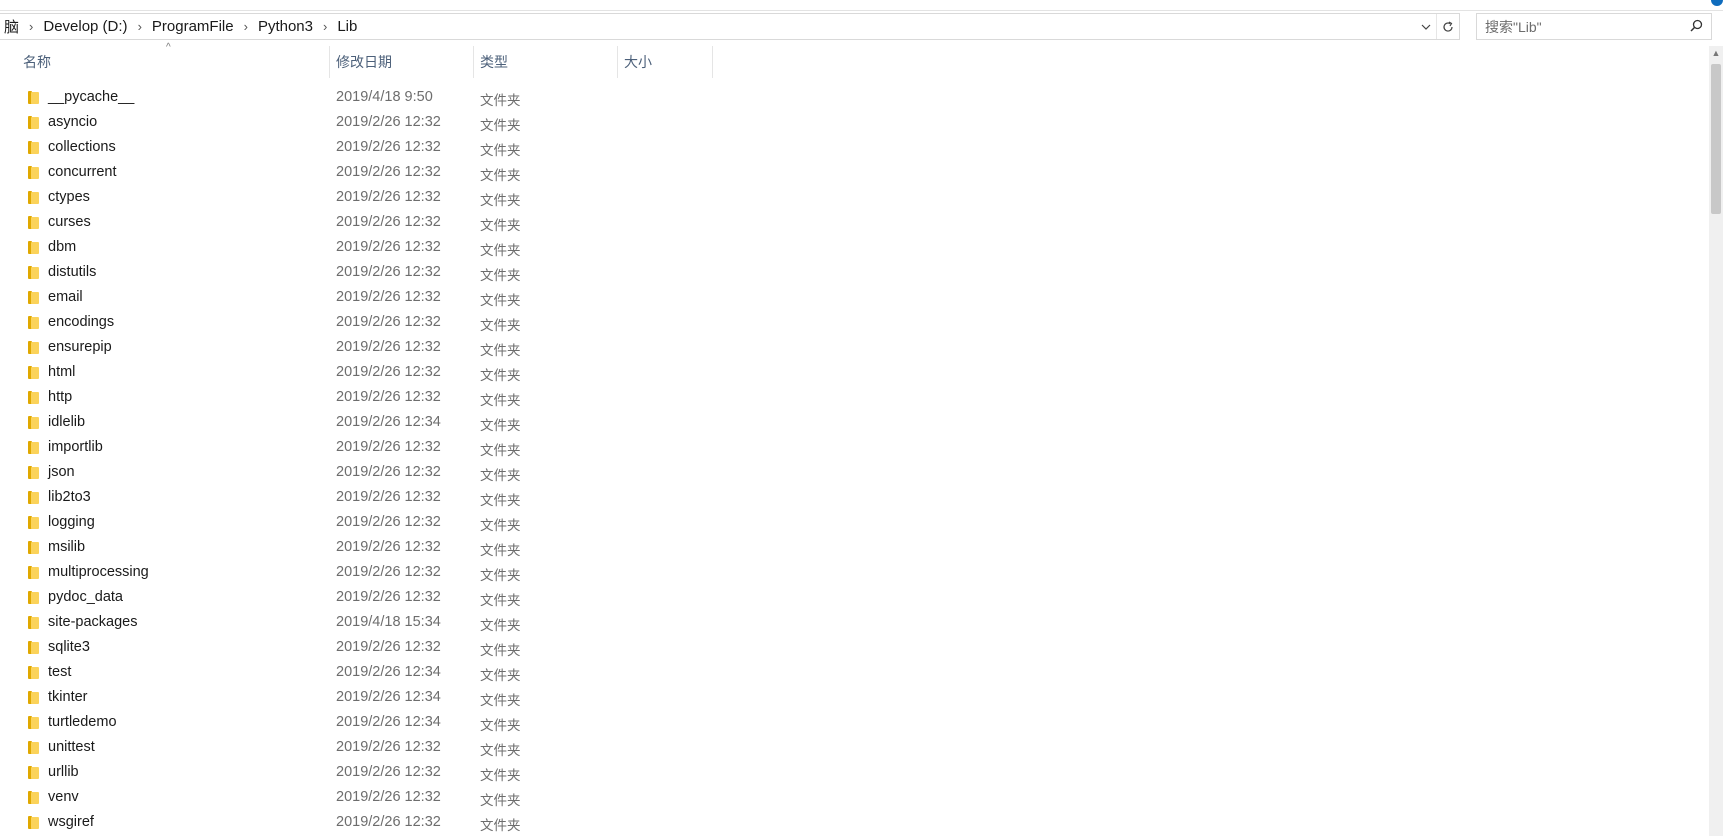 The height and width of the screenshot is (836, 1723). I want to click on file-name: venv, so click(63, 797).